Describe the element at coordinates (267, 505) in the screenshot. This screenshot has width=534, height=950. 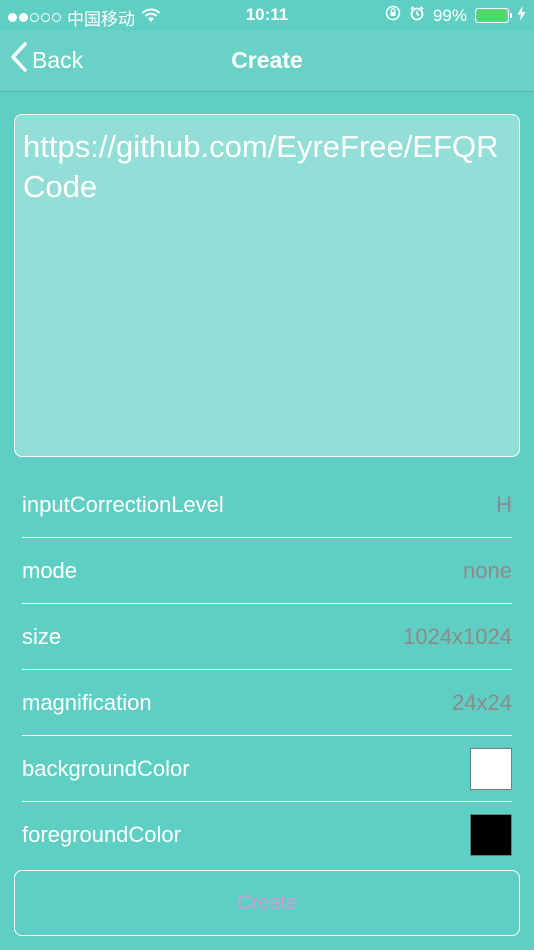
I see `setting-row-input-correction-level: inputCorrectionLevel H` at that location.